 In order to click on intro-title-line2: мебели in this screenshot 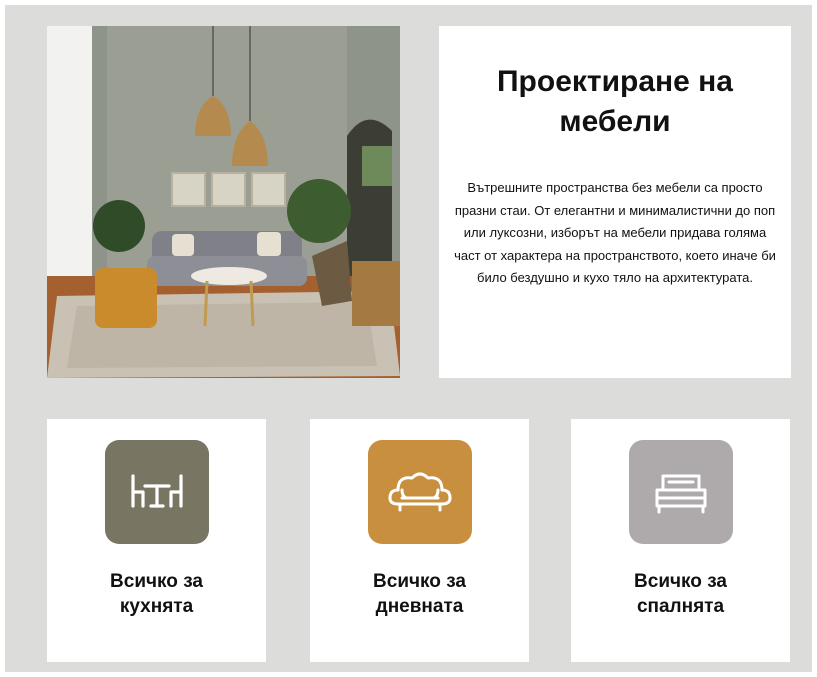, I will do `click(615, 121)`.